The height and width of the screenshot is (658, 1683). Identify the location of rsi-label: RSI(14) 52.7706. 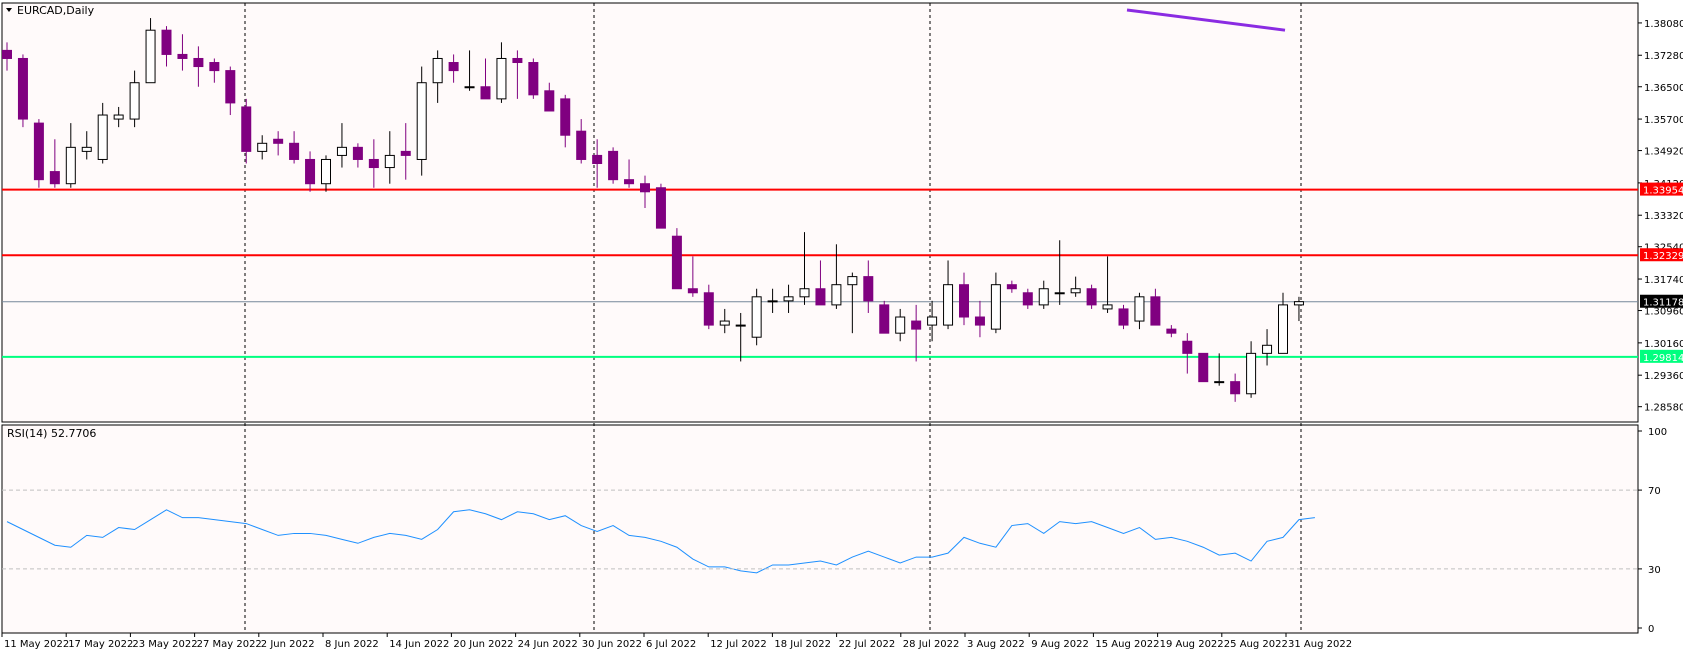
(51, 433).